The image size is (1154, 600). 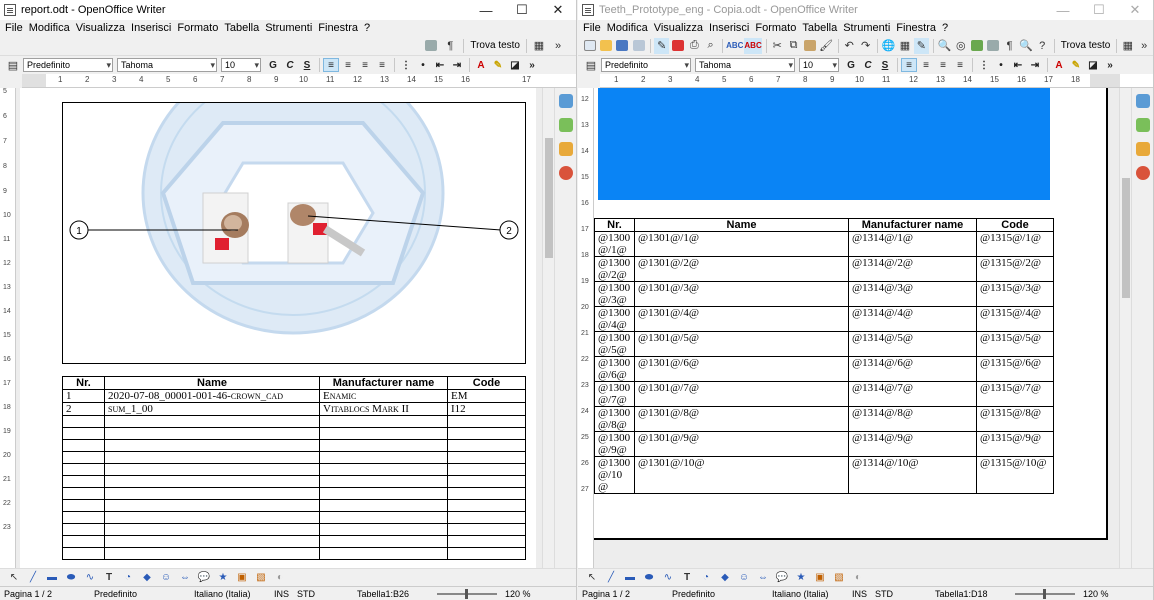 What do you see at coordinates (383, 396) in the screenshot?
I see `cell-manufacturer: Enamic` at bounding box center [383, 396].